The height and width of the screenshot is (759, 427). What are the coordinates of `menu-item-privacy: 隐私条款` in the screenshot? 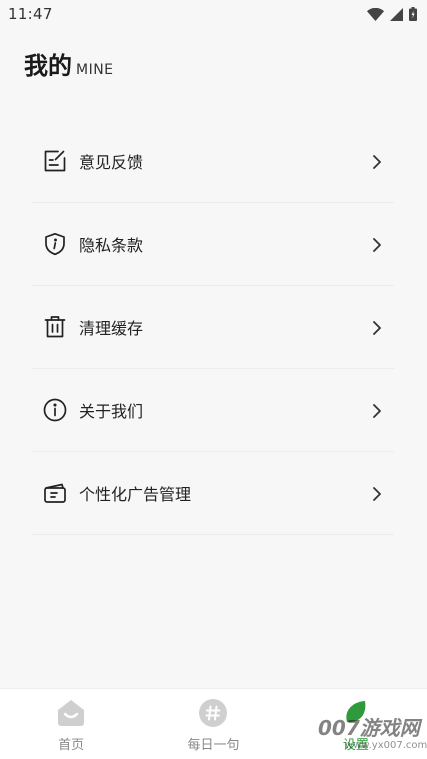 It's located at (213, 244).